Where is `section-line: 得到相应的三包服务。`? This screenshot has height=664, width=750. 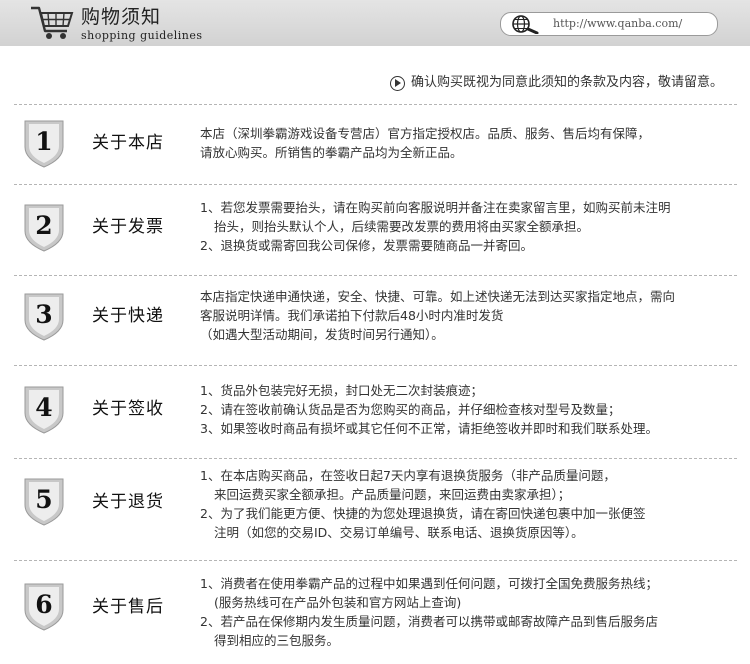
section-line: 得到相应的三包服务。 is located at coordinates (277, 640).